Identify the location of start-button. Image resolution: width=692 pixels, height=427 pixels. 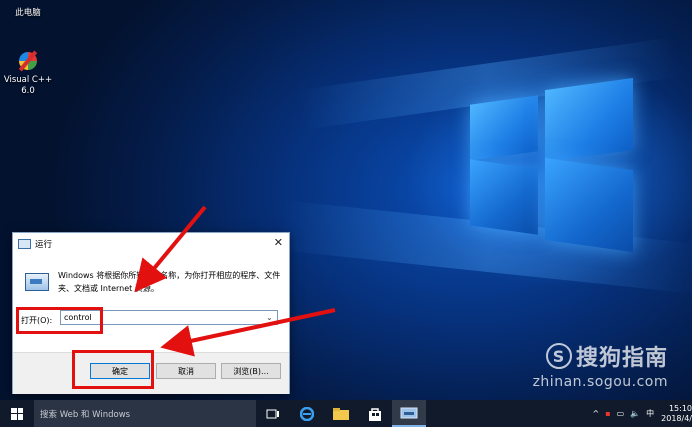
(17, 413).